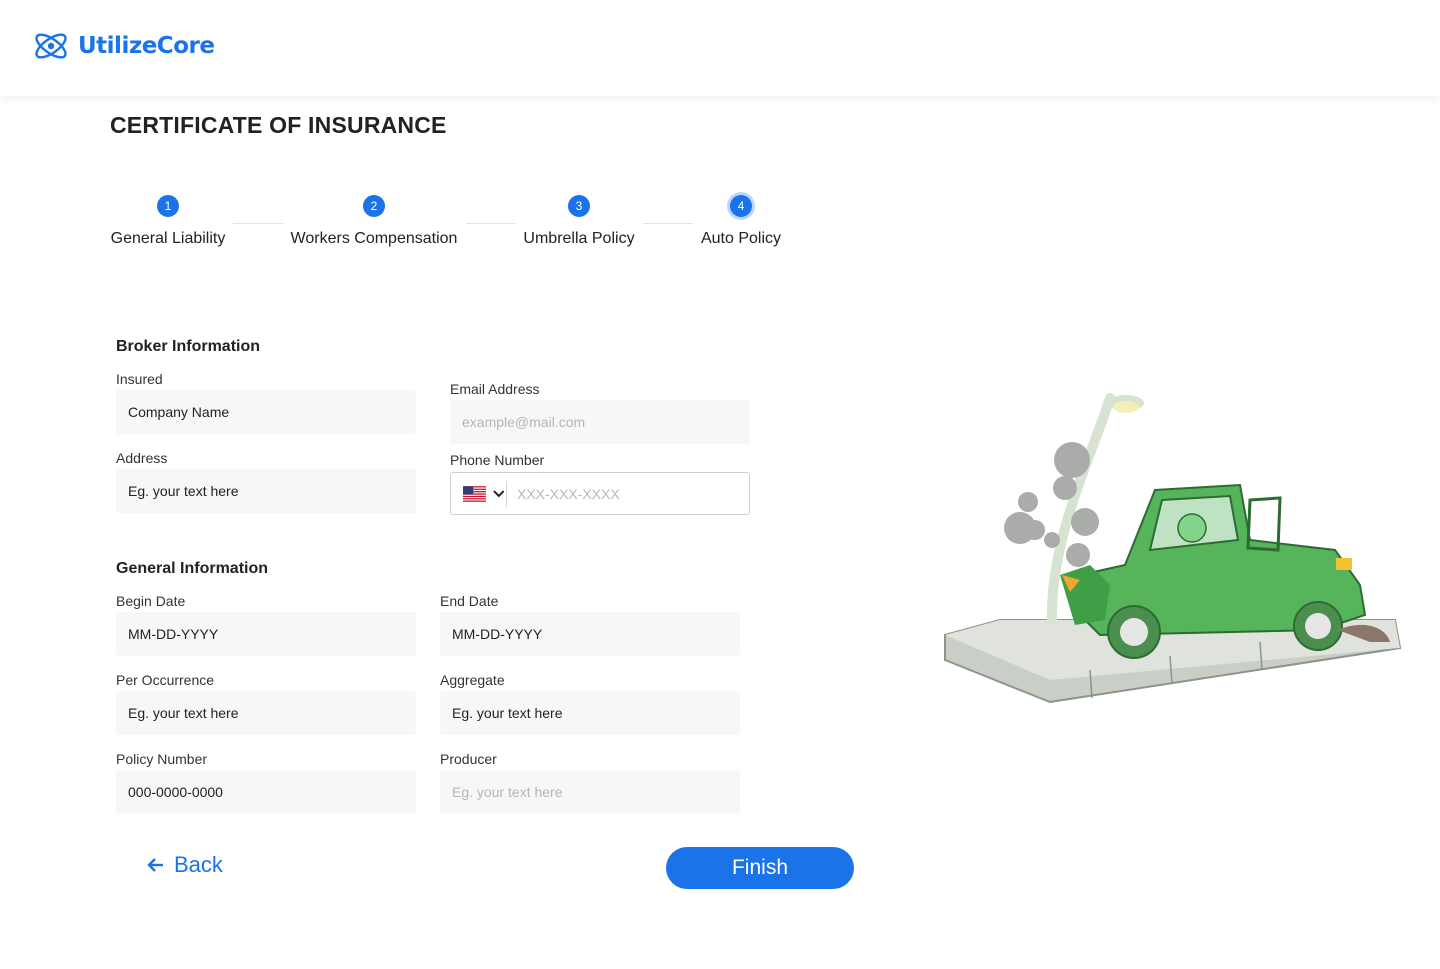 This screenshot has height=969, width=1440. What do you see at coordinates (590, 713) in the screenshot?
I see `aggregate-input` at bounding box center [590, 713].